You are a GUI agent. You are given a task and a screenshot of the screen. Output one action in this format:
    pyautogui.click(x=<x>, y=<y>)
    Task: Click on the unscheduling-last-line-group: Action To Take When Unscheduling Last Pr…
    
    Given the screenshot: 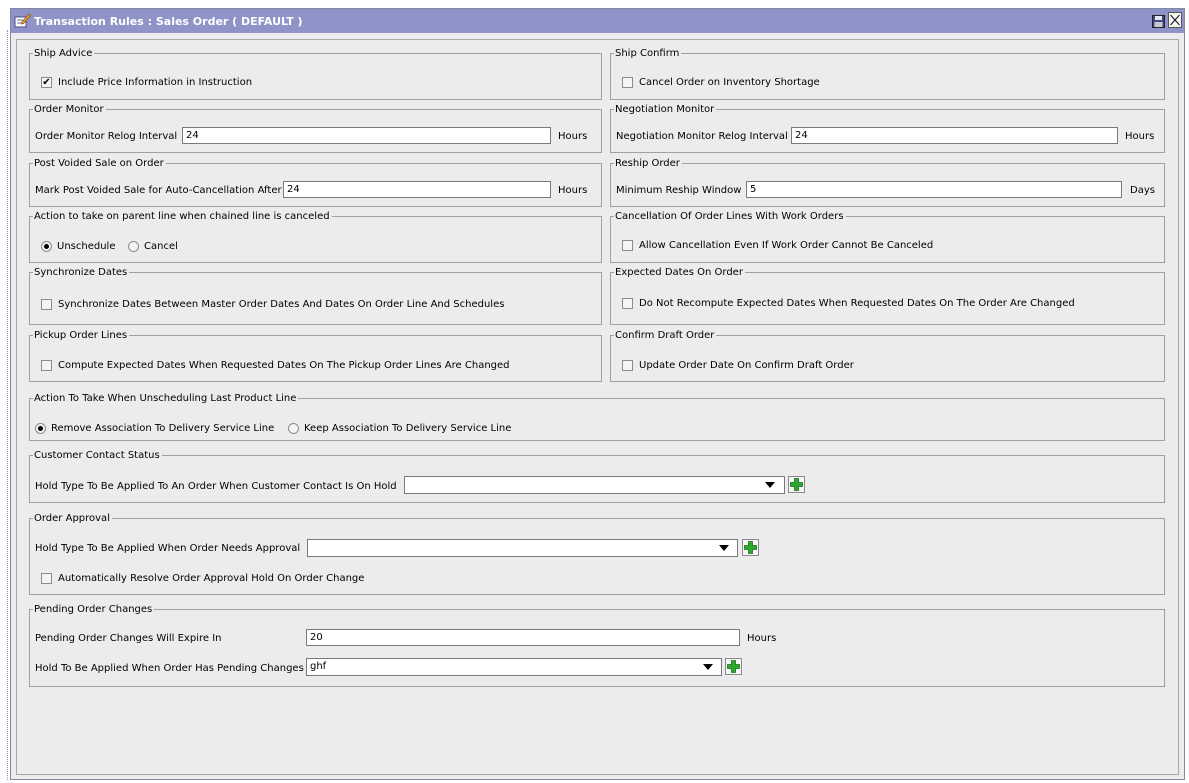 What is the action you would take?
    pyautogui.click(x=597, y=416)
    